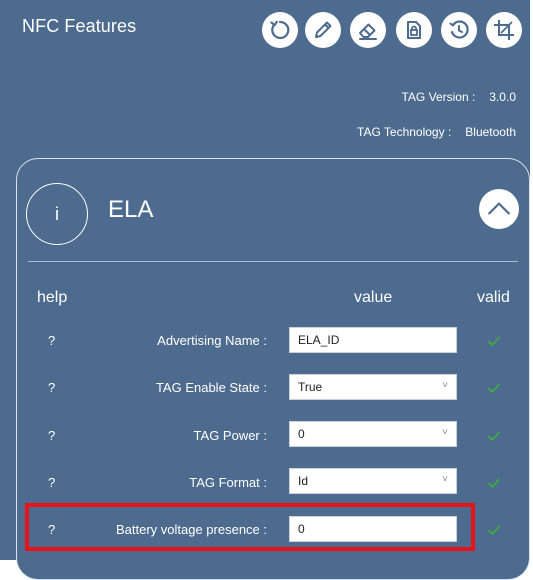 The width and height of the screenshot is (533, 580). I want to click on column-header-value: value, so click(373, 297).